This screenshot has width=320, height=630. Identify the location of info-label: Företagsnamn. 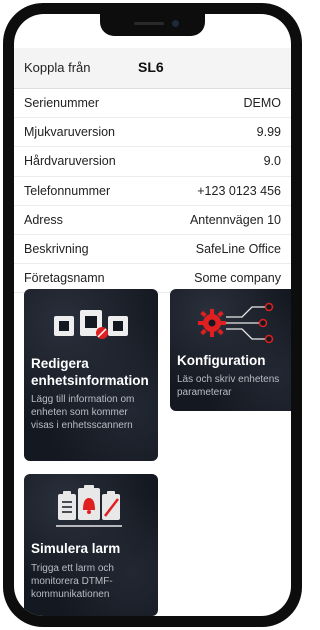
(64, 278).